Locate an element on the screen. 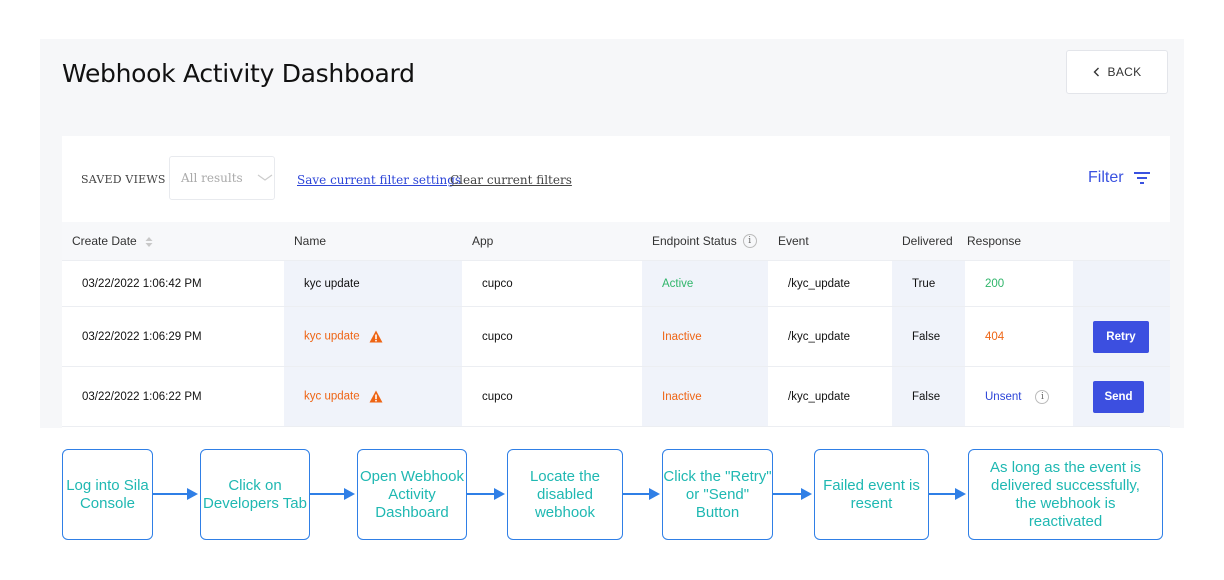 The height and width of the screenshot is (580, 1224). chevron-left-icon is located at coordinates (1096, 72).